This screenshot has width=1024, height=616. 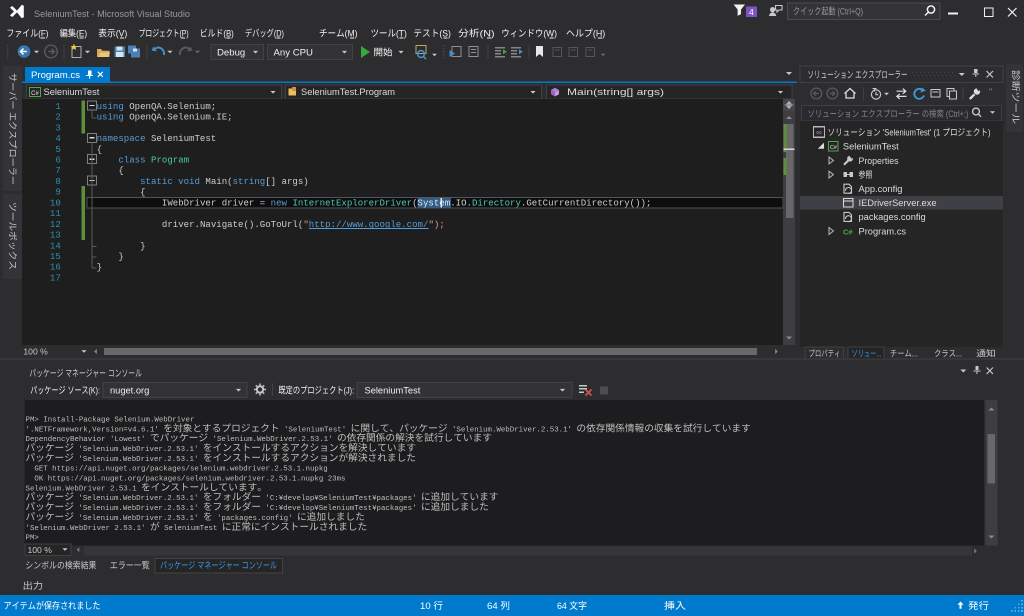 What do you see at coordinates (294, 52) in the screenshot?
I see `svg-text: Any CPU` at bounding box center [294, 52].